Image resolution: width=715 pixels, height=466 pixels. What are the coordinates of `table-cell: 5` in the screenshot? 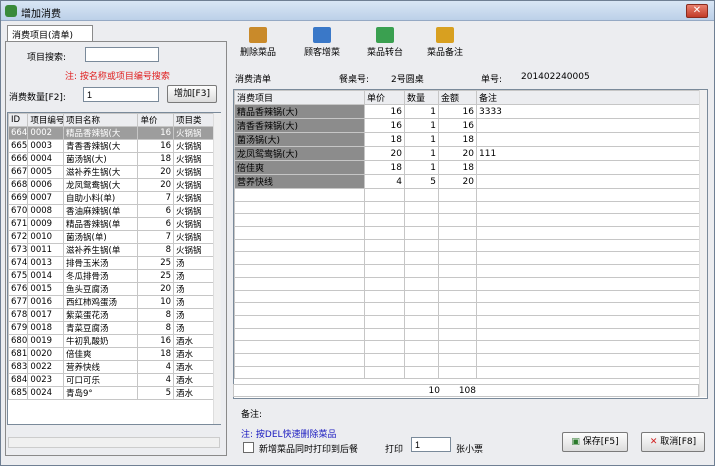 It's located at (156, 393).